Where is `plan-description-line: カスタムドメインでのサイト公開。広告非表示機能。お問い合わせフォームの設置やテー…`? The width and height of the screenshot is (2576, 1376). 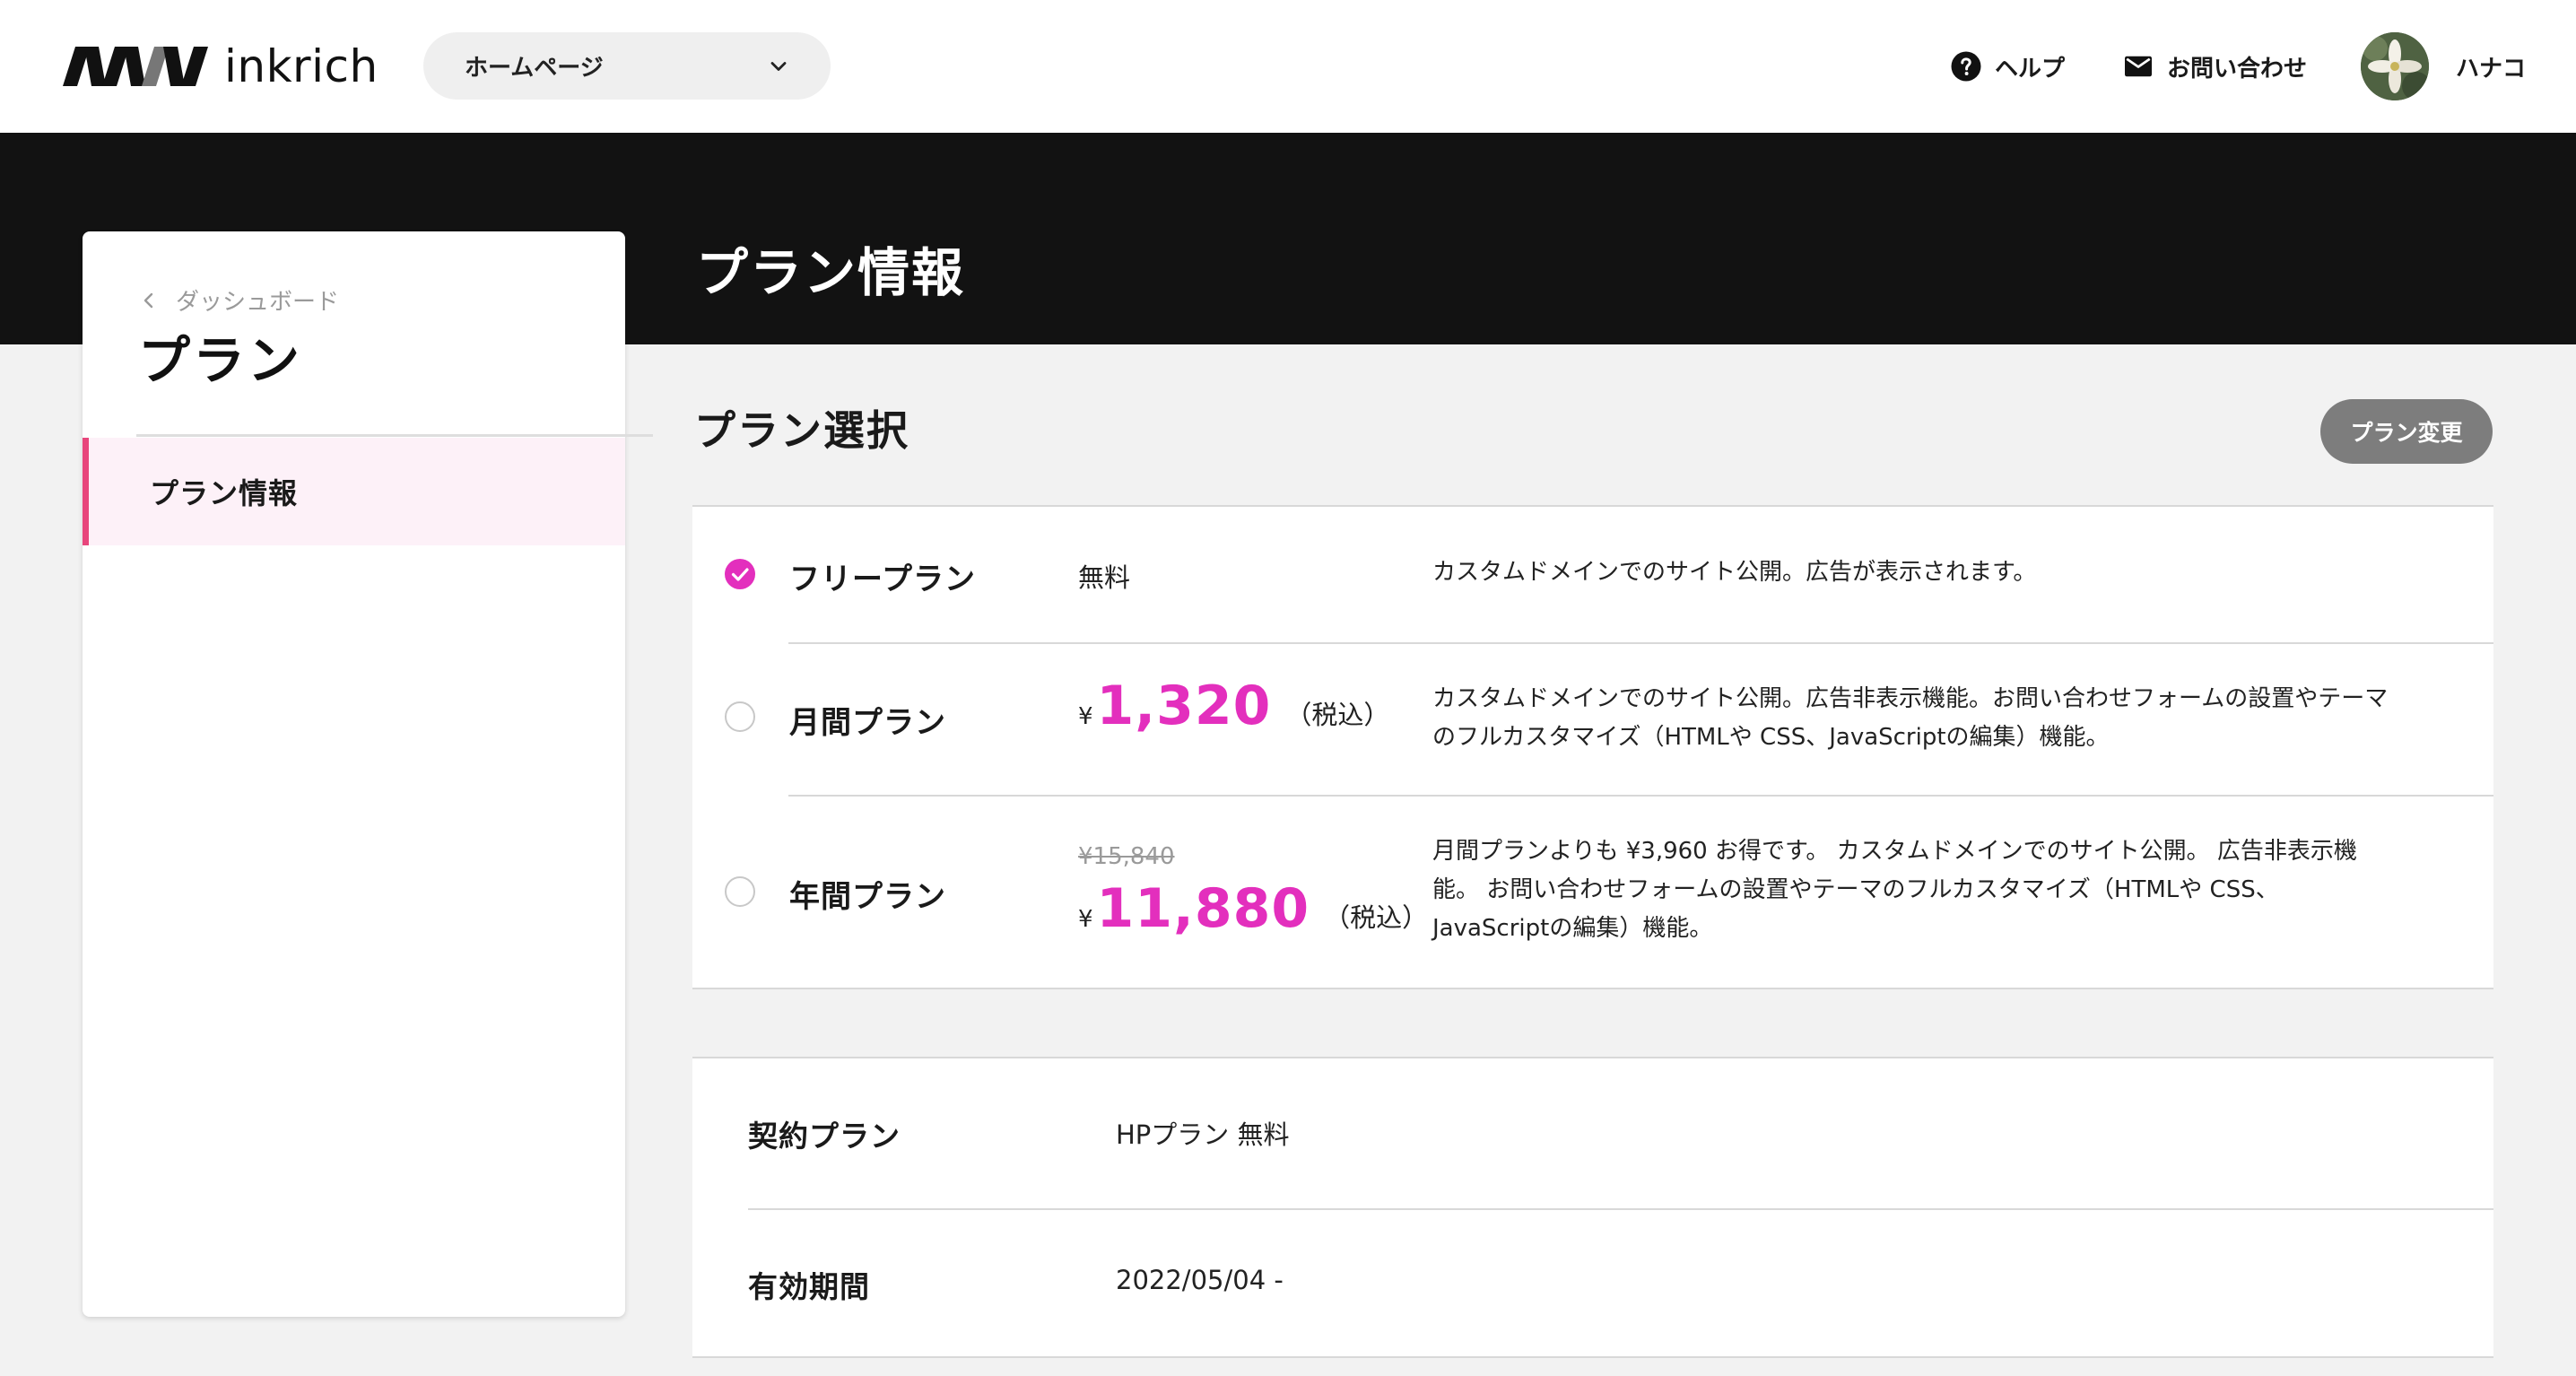 plan-description-line: カスタムドメインでのサイト公開。広告非表示機能。お問い合わせフォームの設置やテー… is located at coordinates (1910, 698).